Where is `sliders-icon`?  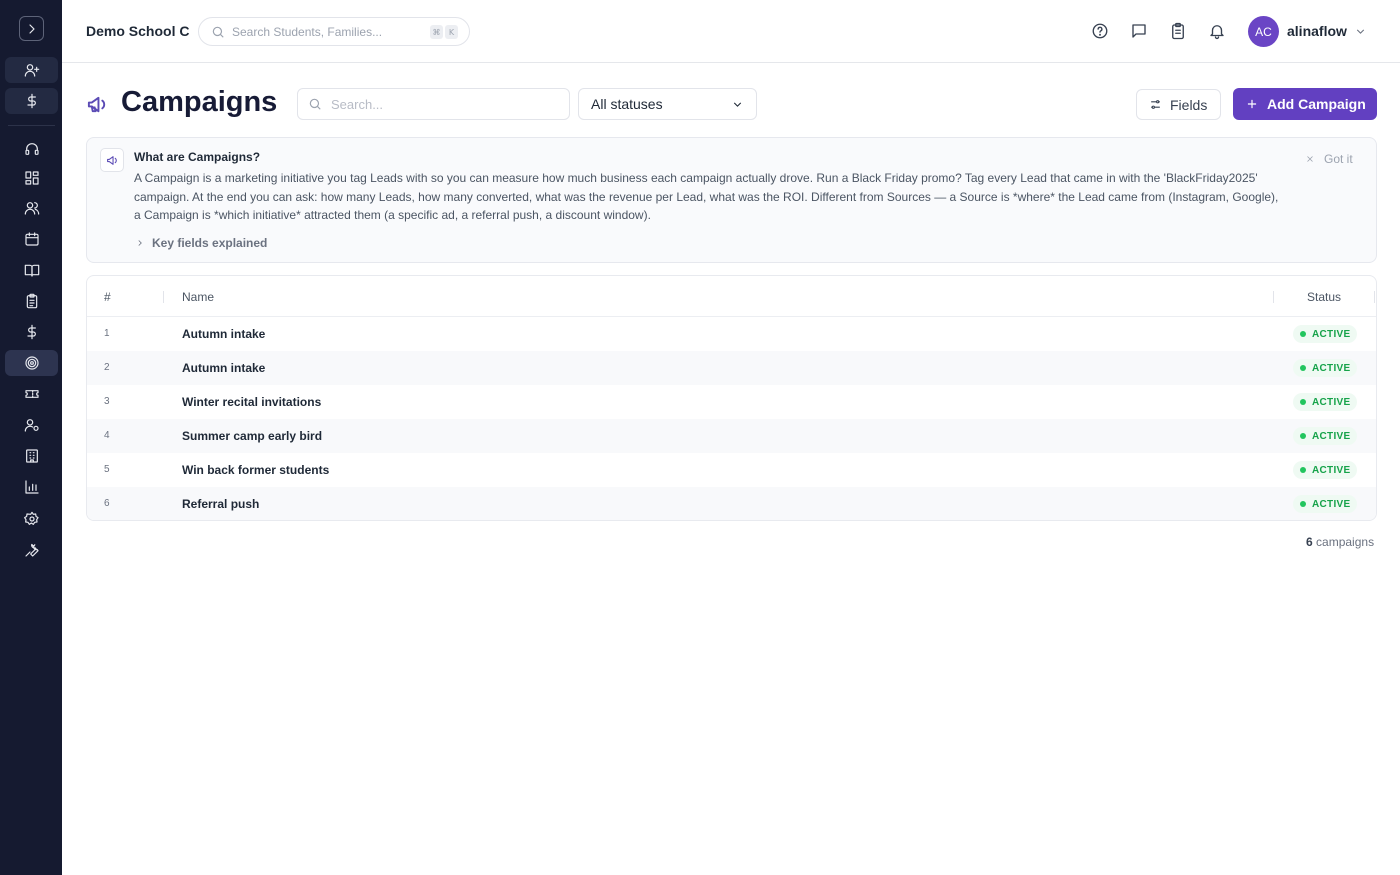 sliders-icon is located at coordinates (1155, 104).